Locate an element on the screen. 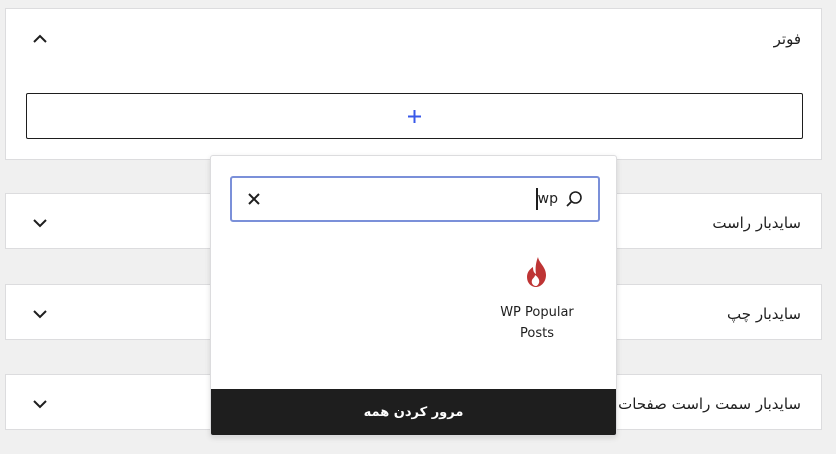 Image resolution: width=836 pixels, height=454 pixels. text-caret is located at coordinates (537, 199).